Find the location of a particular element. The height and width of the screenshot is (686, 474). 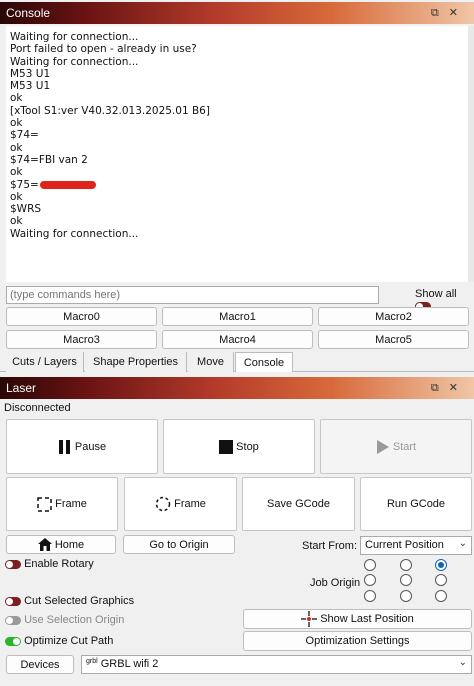

crosshair-icon is located at coordinates (309, 619).